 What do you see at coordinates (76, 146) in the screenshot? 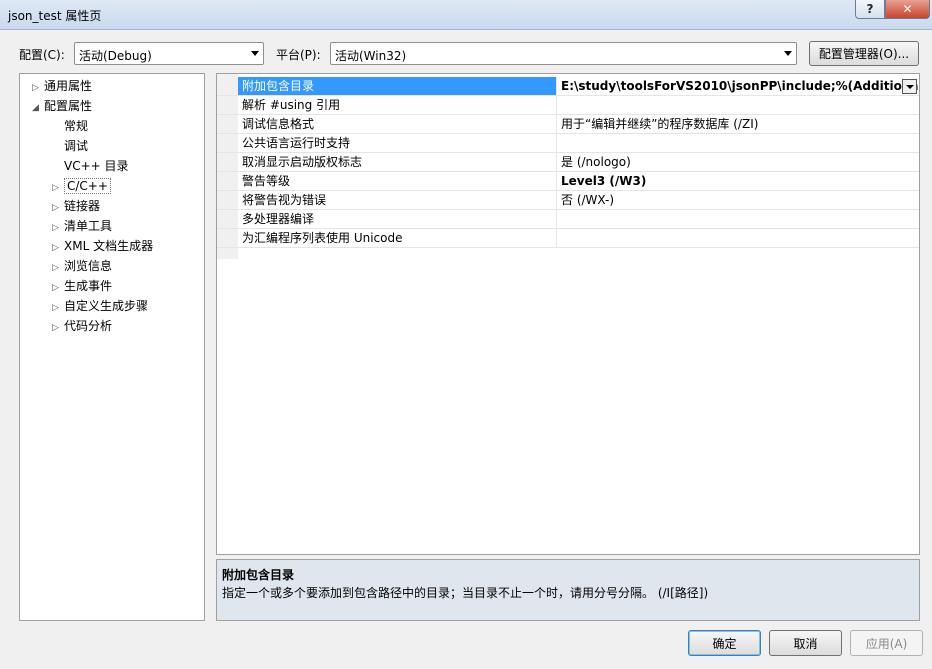
I see `tree-item-label: 调试` at bounding box center [76, 146].